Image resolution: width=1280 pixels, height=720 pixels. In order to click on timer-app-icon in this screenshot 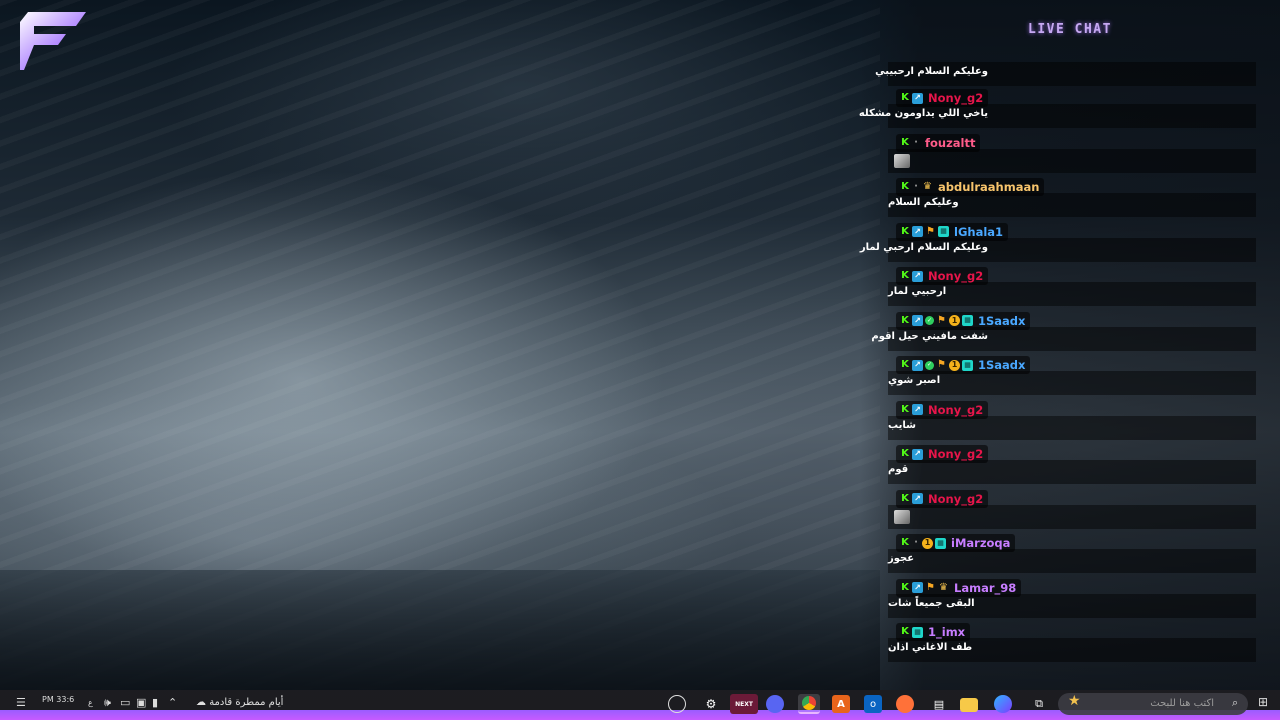, I will do `click(677, 704)`.